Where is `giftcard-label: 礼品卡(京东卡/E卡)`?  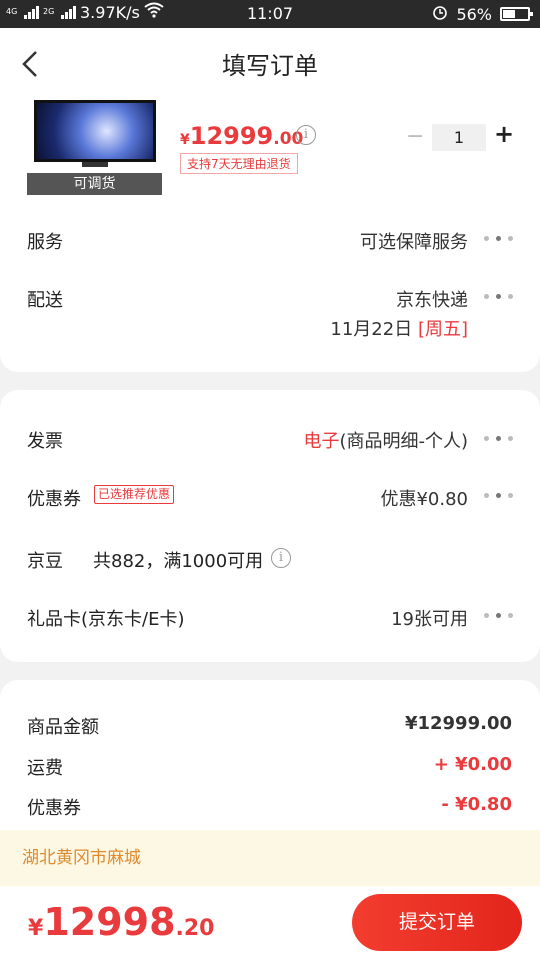 giftcard-label: 礼品卡(京东卡/E卡) is located at coordinates (106, 619).